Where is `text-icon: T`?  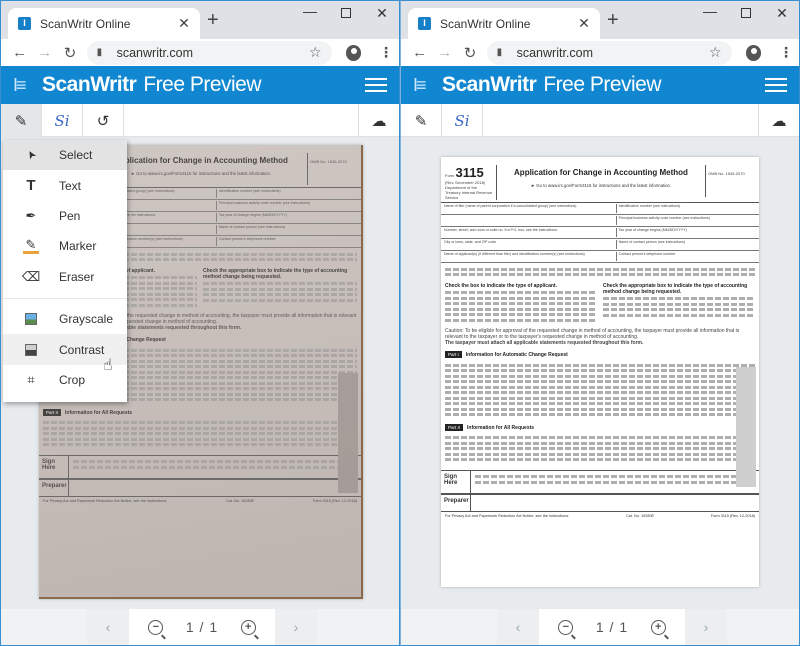 text-icon: T is located at coordinates (31, 186).